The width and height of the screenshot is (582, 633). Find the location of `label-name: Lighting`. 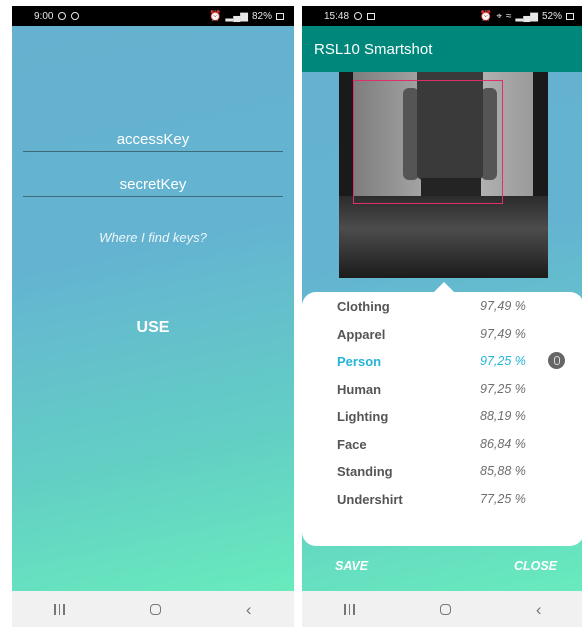

label-name: Lighting is located at coordinates (363, 416).